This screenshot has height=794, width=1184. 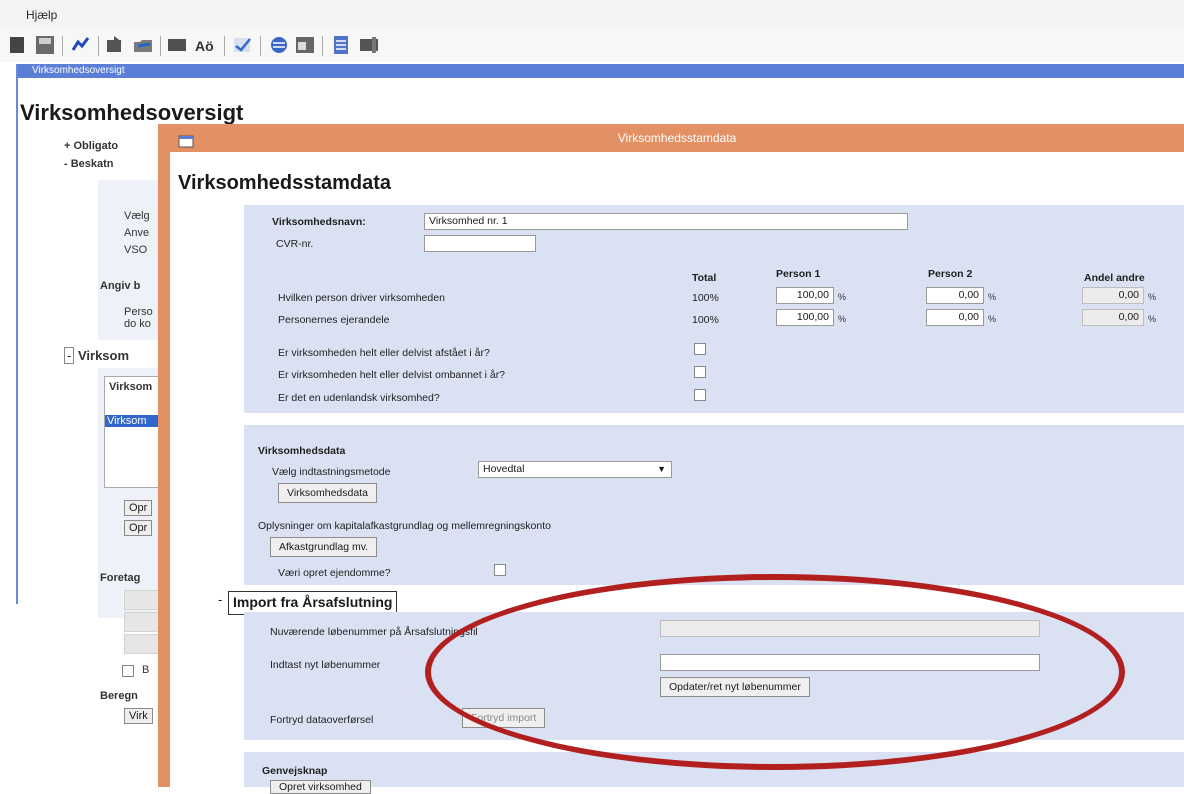 What do you see at coordinates (17, 334) in the screenshot?
I see `outer-left-border` at bounding box center [17, 334].